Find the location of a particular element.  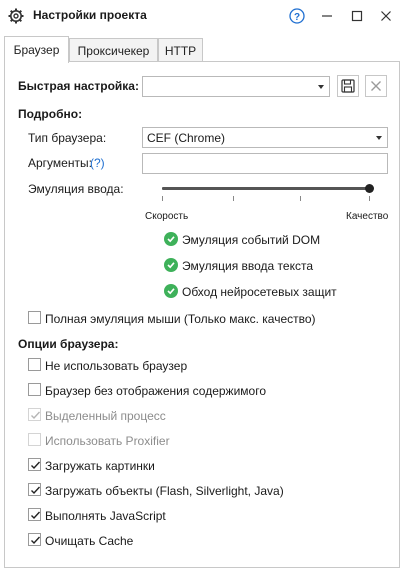

dedicated-process-label: Выделенный процесс is located at coordinates (105, 416).